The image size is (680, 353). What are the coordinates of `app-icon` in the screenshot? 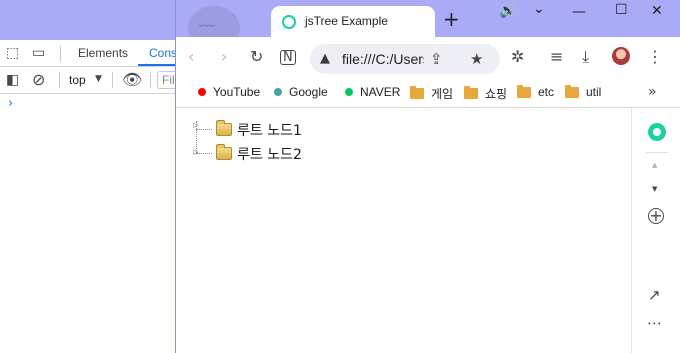 It's located at (657, 132).